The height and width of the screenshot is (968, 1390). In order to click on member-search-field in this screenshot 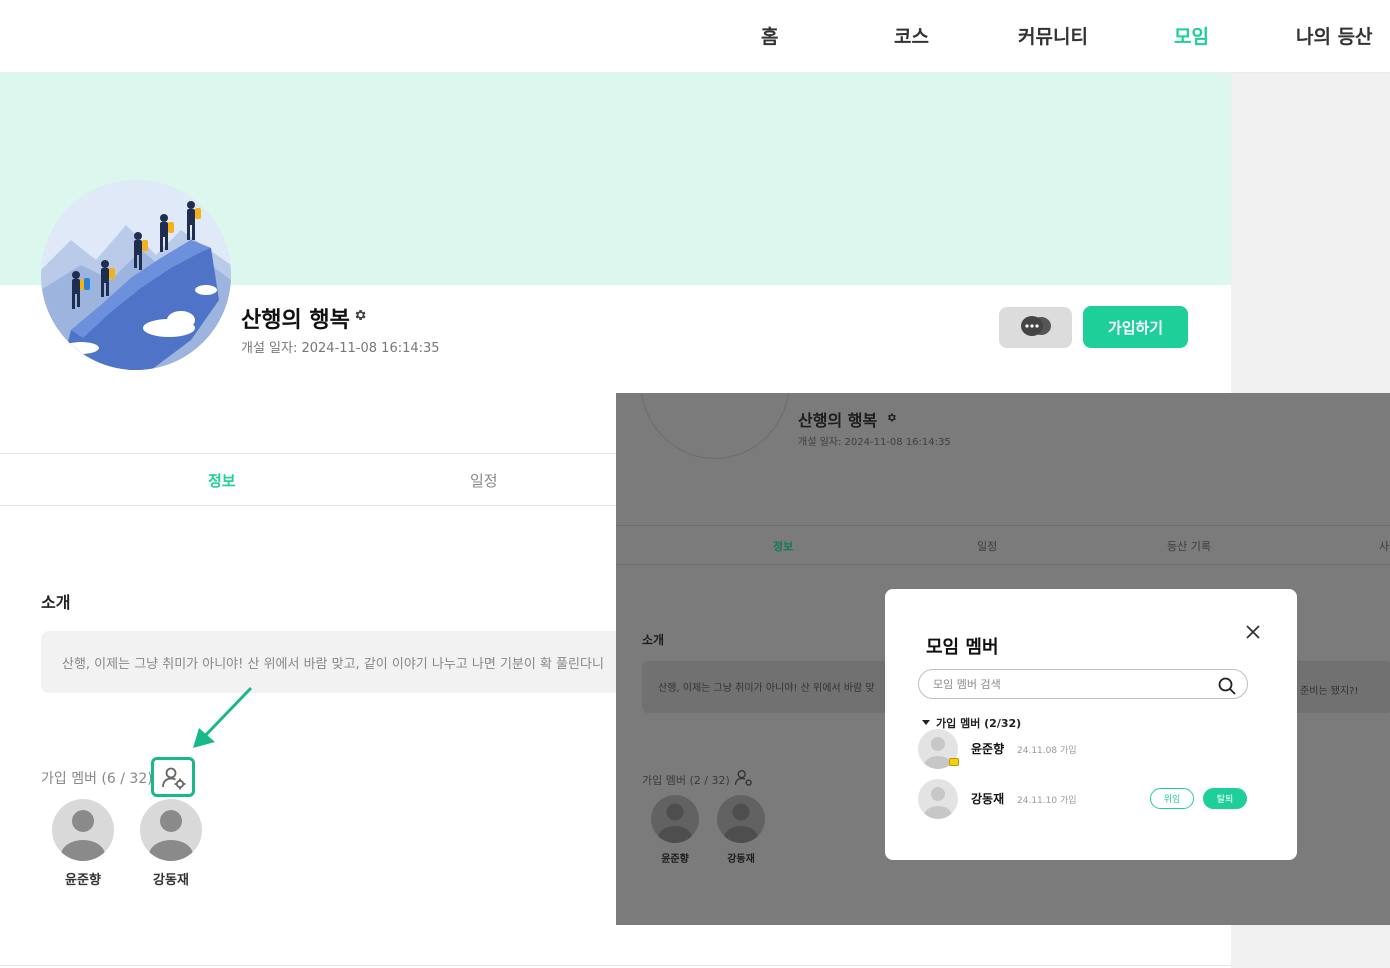, I will do `click(1083, 684)`.